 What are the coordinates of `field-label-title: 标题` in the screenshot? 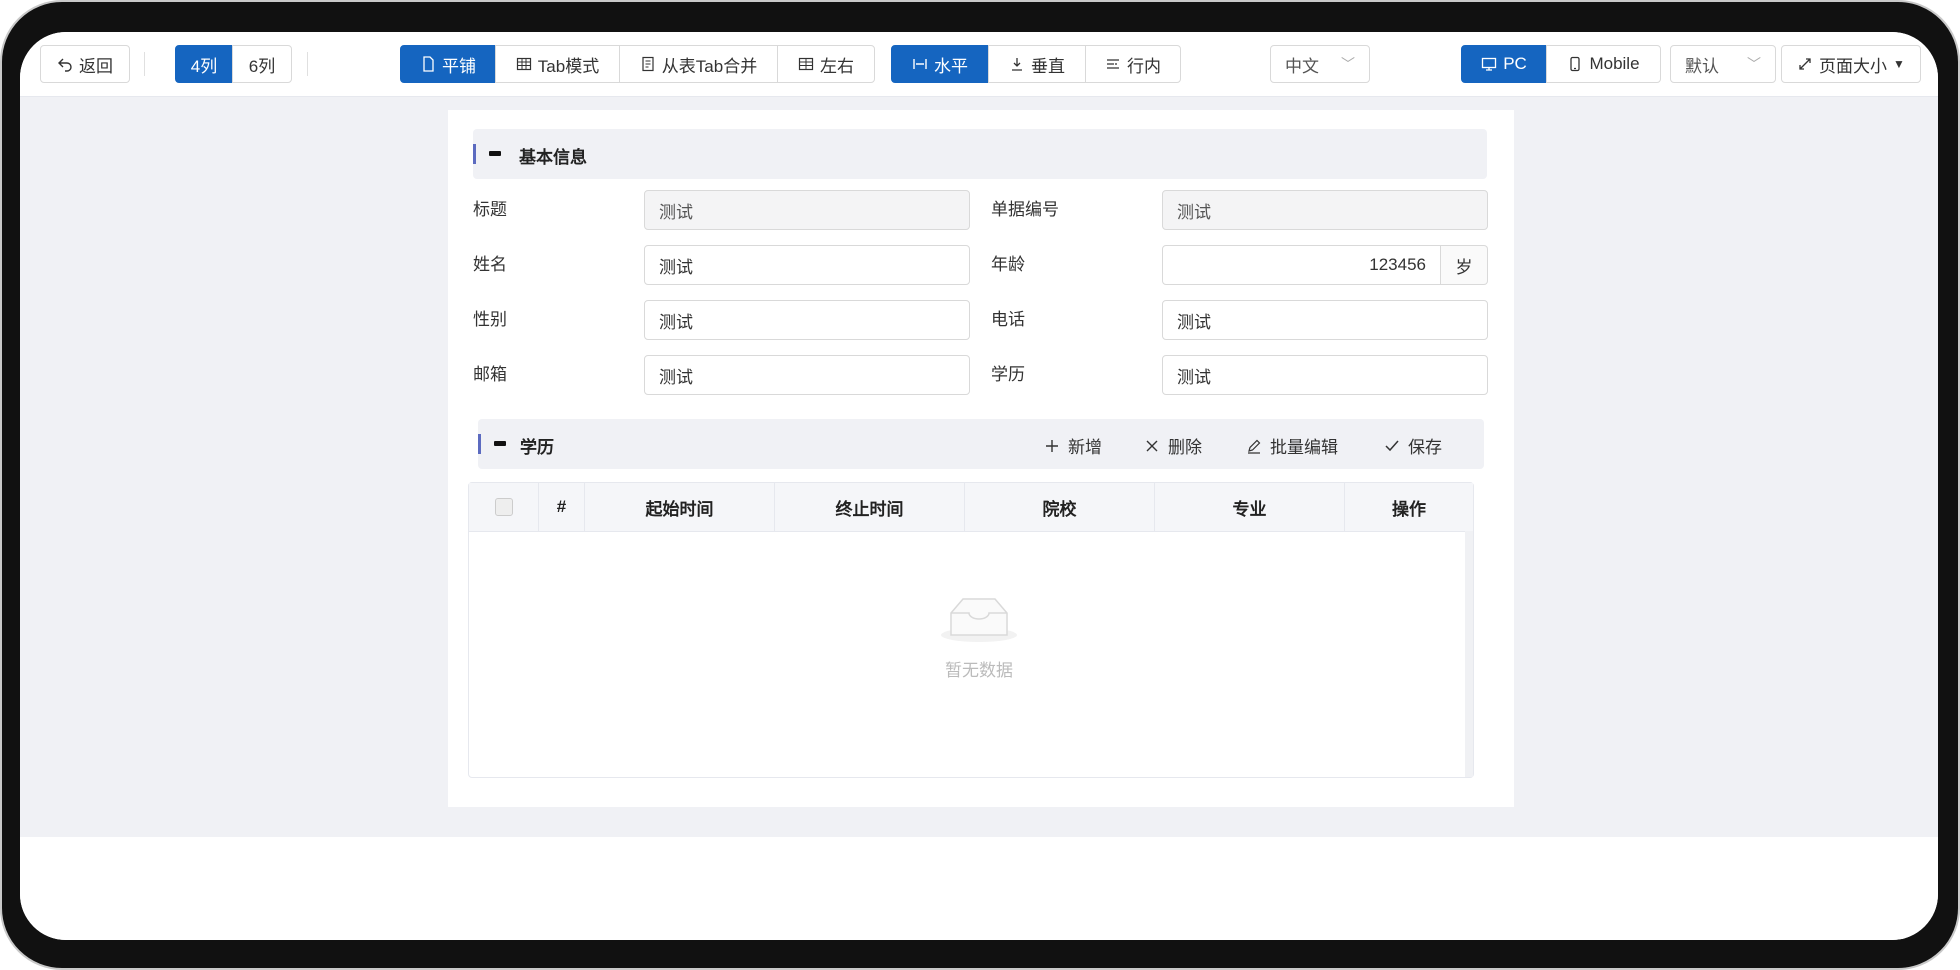 It's located at (490, 209).